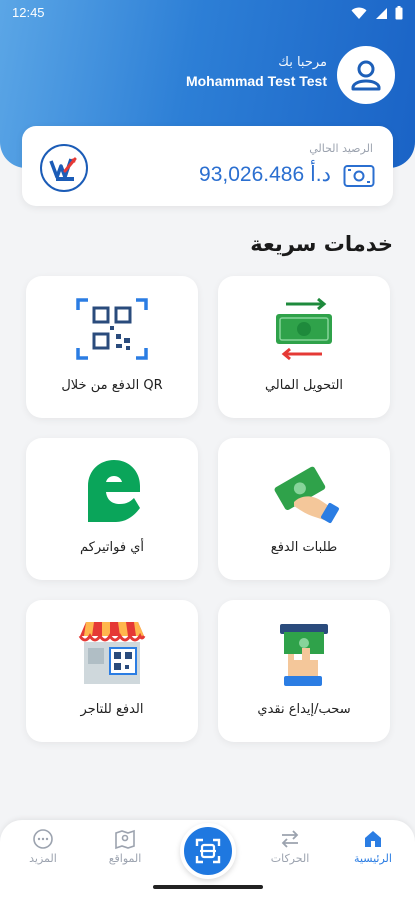 This screenshot has height=900, width=415. What do you see at coordinates (256, 81) in the screenshot?
I see `user-name: Mohammad Test Test` at bounding box center [256, 81].